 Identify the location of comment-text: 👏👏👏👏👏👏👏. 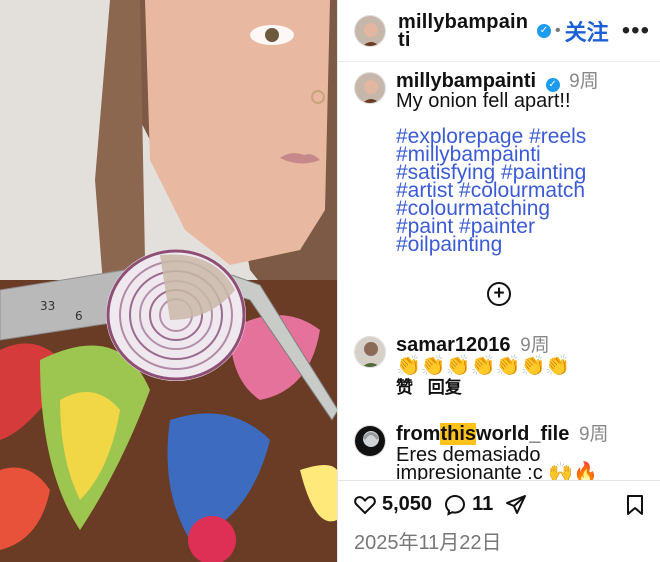
(483, 366).